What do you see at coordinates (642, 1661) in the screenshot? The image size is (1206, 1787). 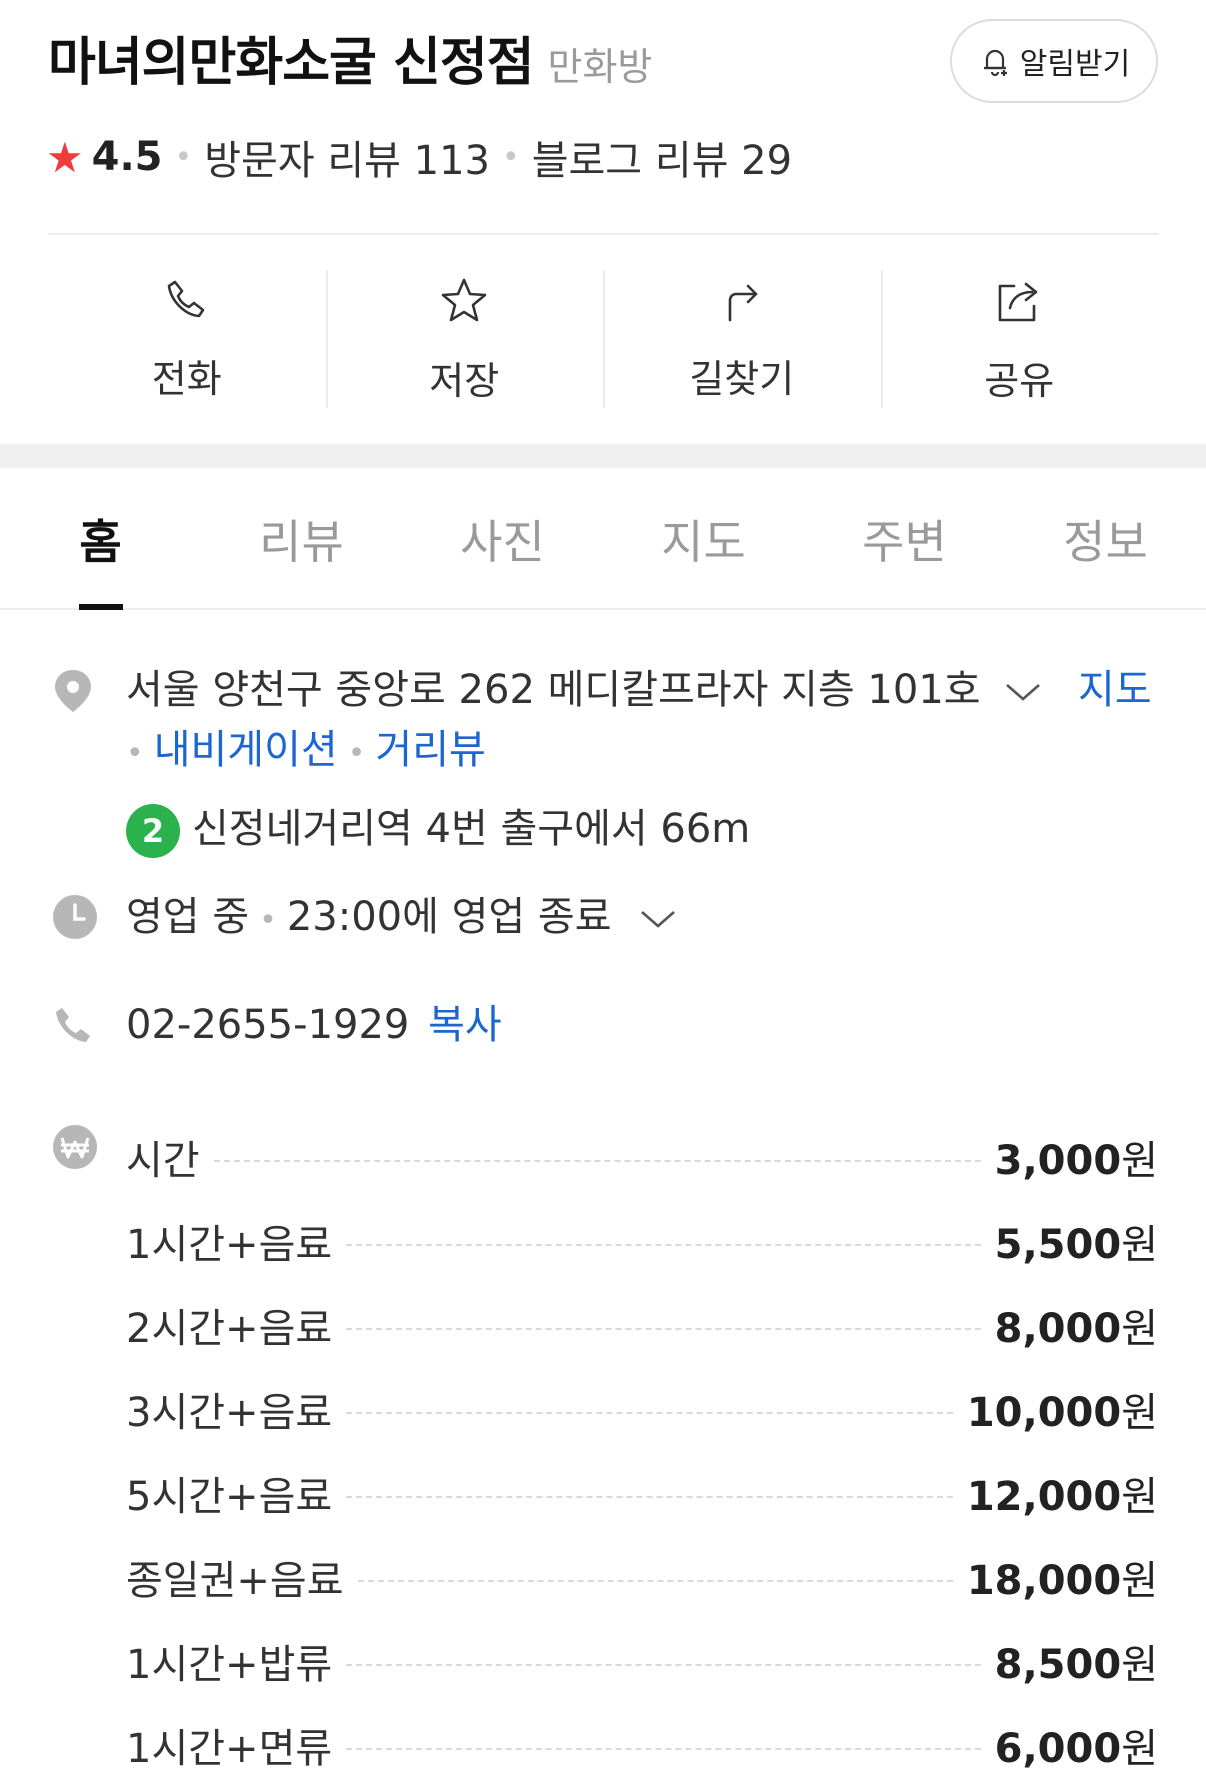 I see `price-row: 1시간+밥류 8,500원` at bounding box center [642, 1661].